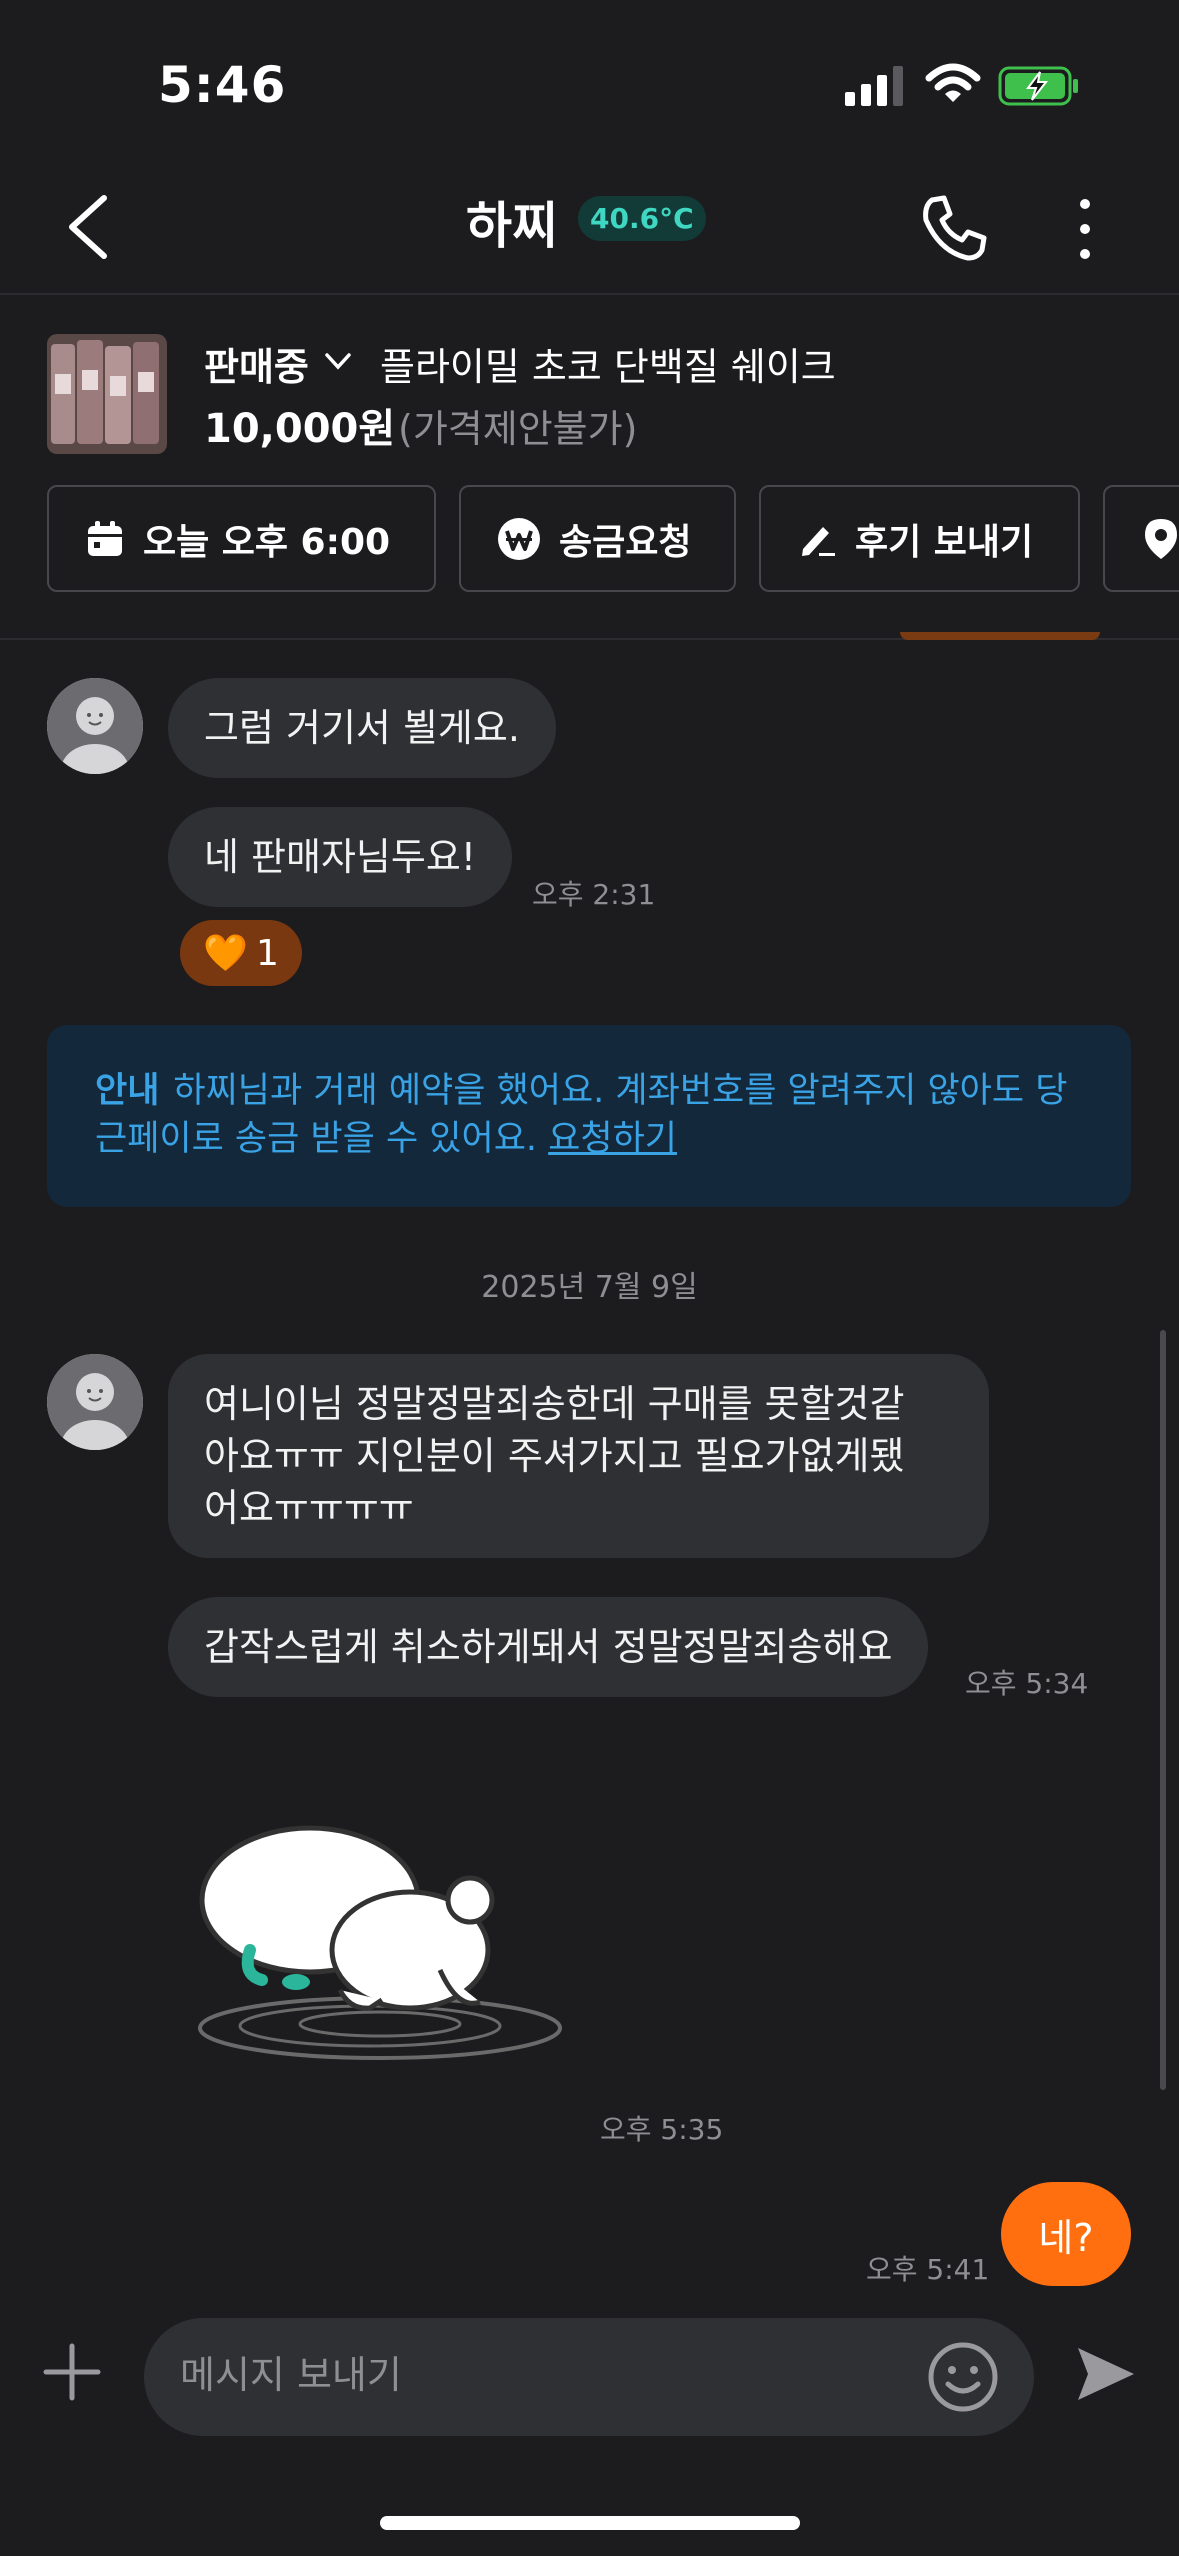  I want to click on new-message-hint, so click(1000, 636).